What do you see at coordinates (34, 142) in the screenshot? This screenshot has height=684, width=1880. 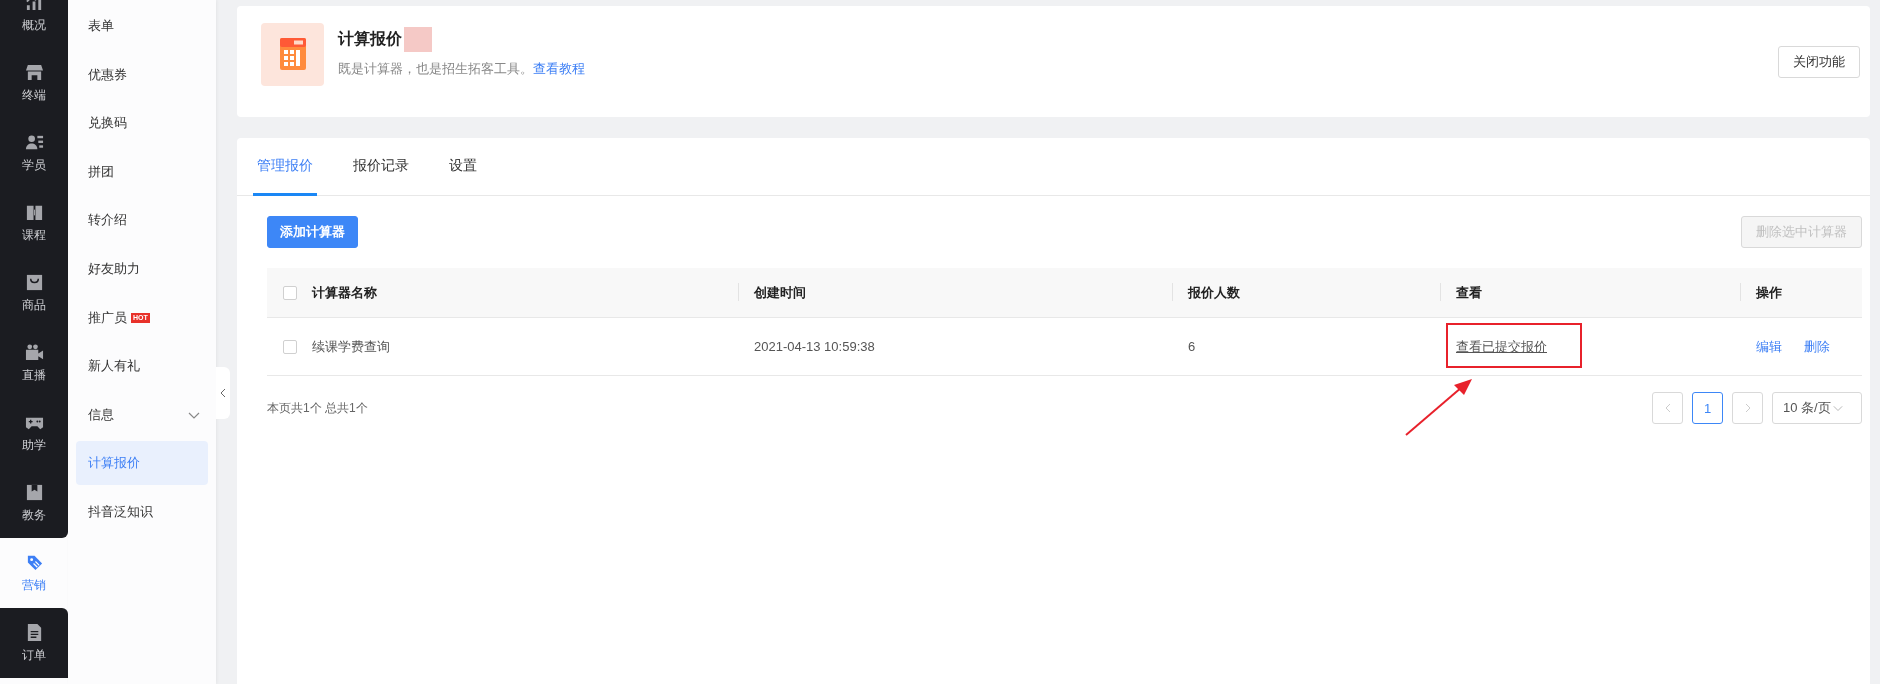 I see `people-icon` at bounding box center [34, 142].